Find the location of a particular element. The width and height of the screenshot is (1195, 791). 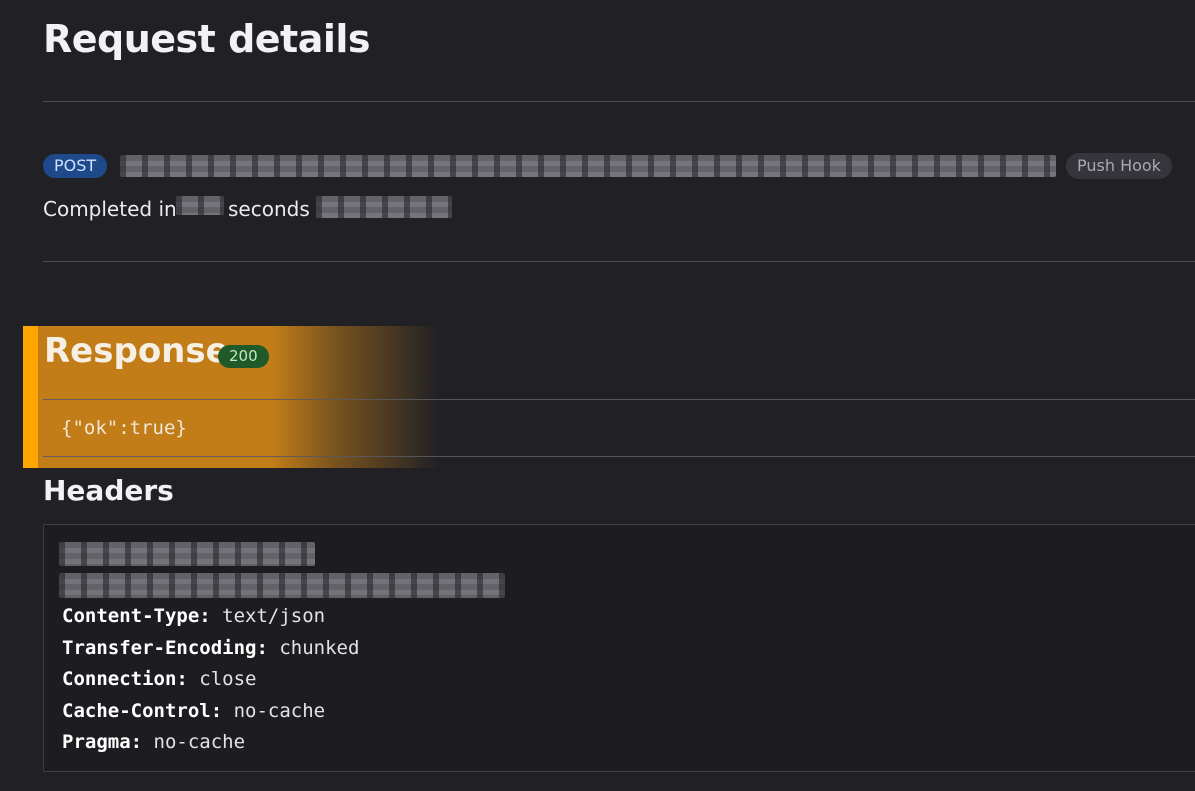

header-key: Pragma: is located at coordinates (102, 742).